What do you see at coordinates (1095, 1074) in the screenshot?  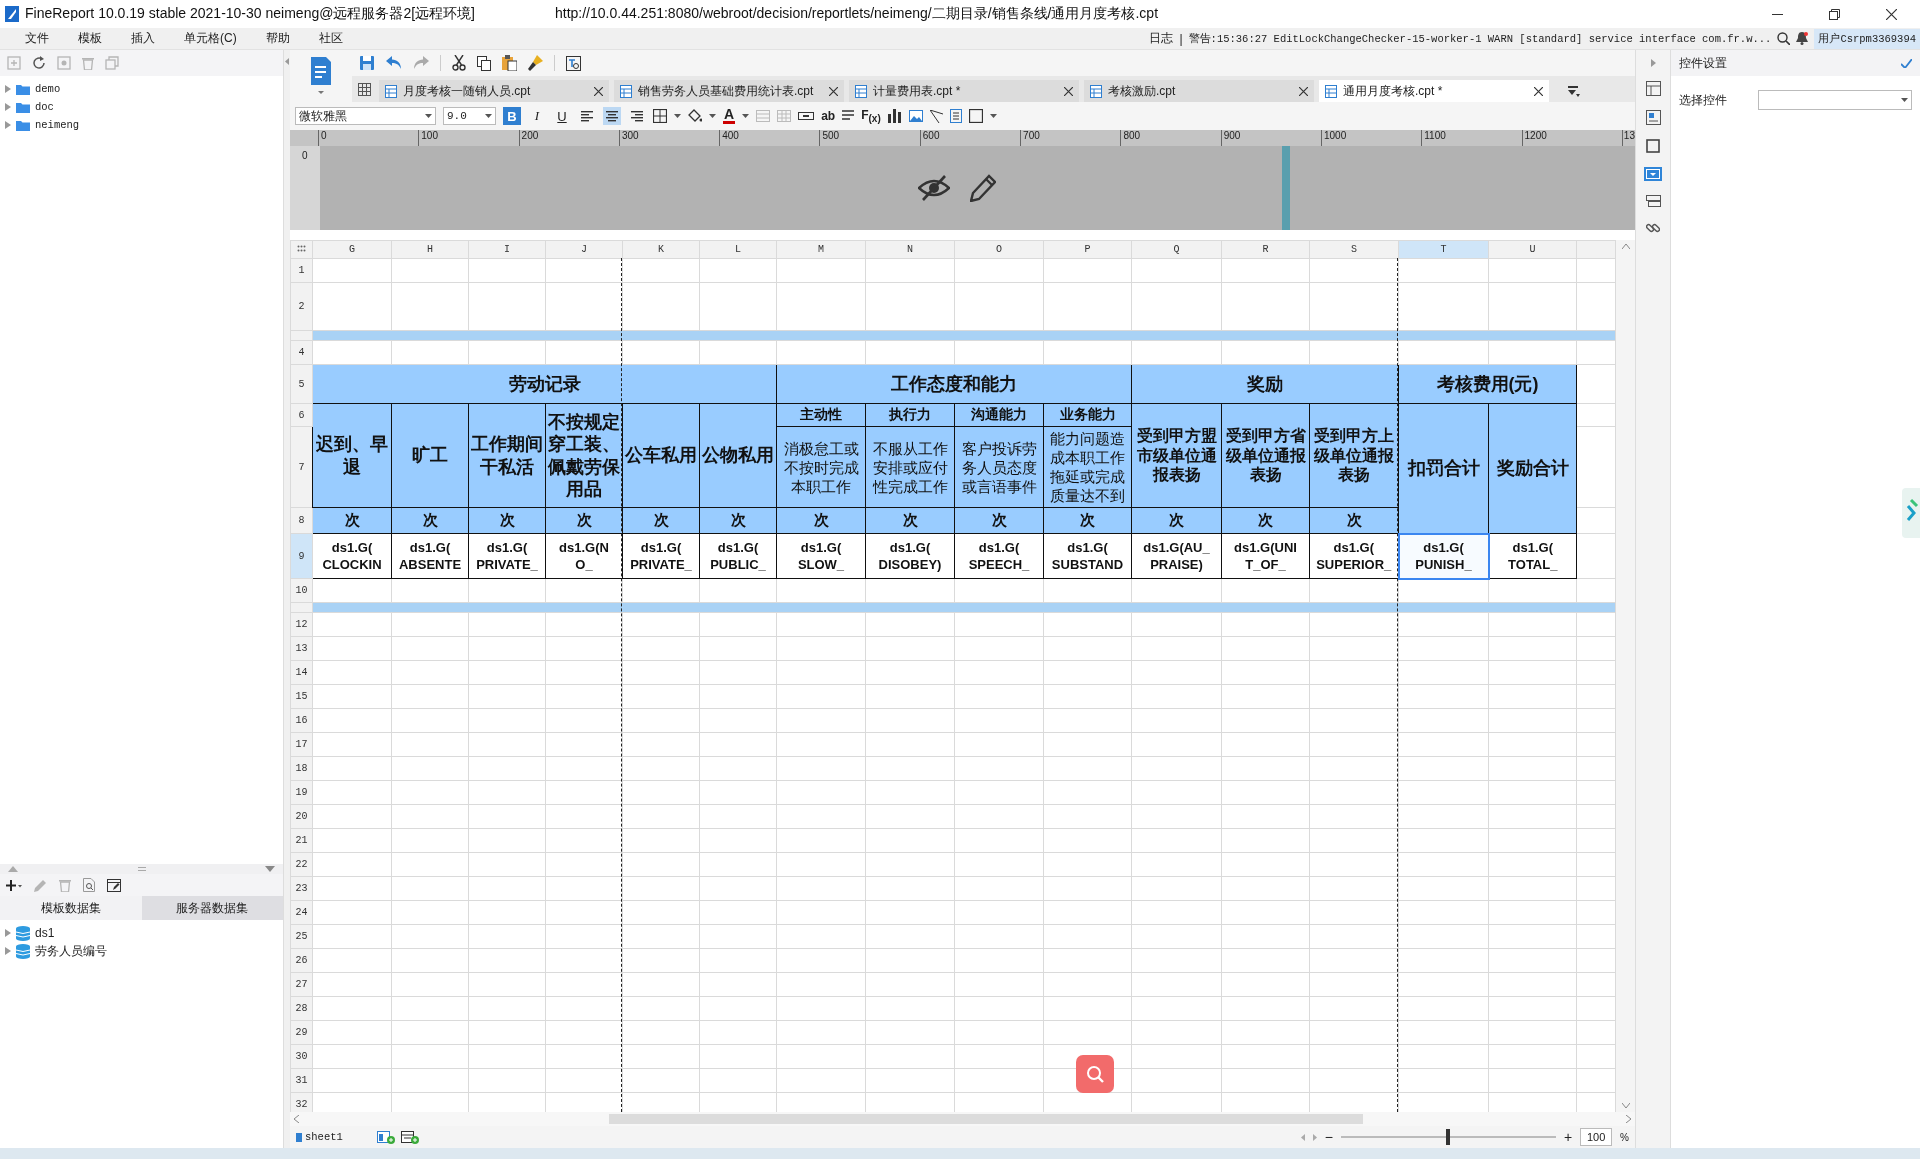 I see `search-button` at bounding box center [1095, 1074].